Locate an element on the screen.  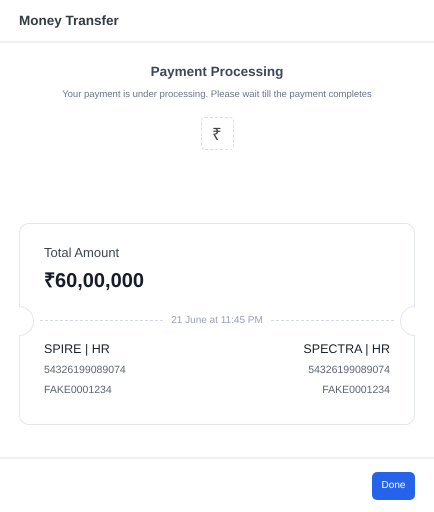
status-message: Your payment is under processing. Please wait till the payment completes is located at coordinates (217, 94).